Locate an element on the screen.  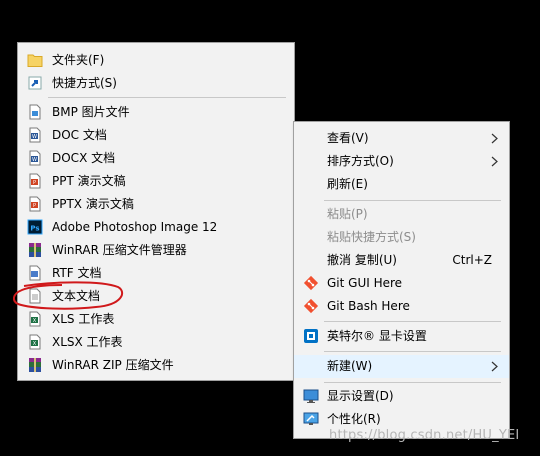
new-shortcut-label: 快捷方式(S) is located at coordinates (84, 83).